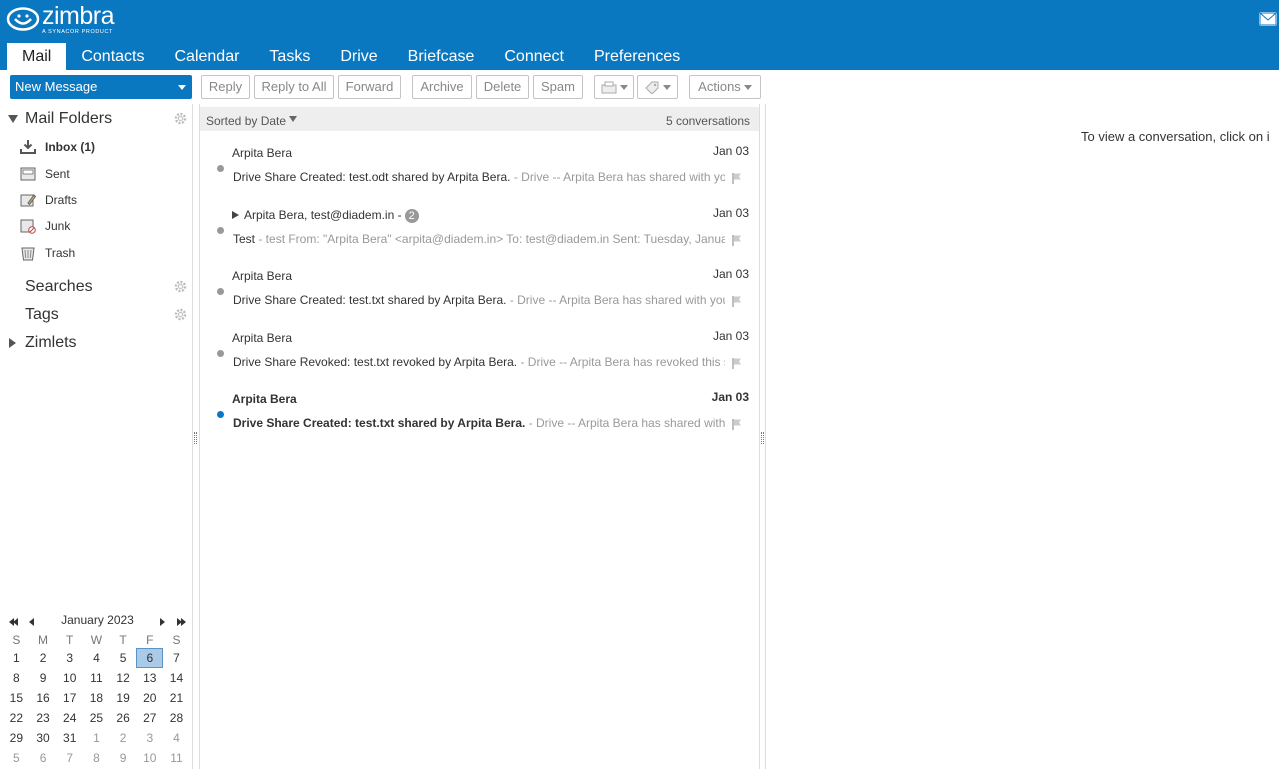 The height and width of the screenshot is (769, 1279). What do you see at coordinates (195, 438) in the screenshot?
I see `left-splitter-handle` at bounding box center [195, 438].